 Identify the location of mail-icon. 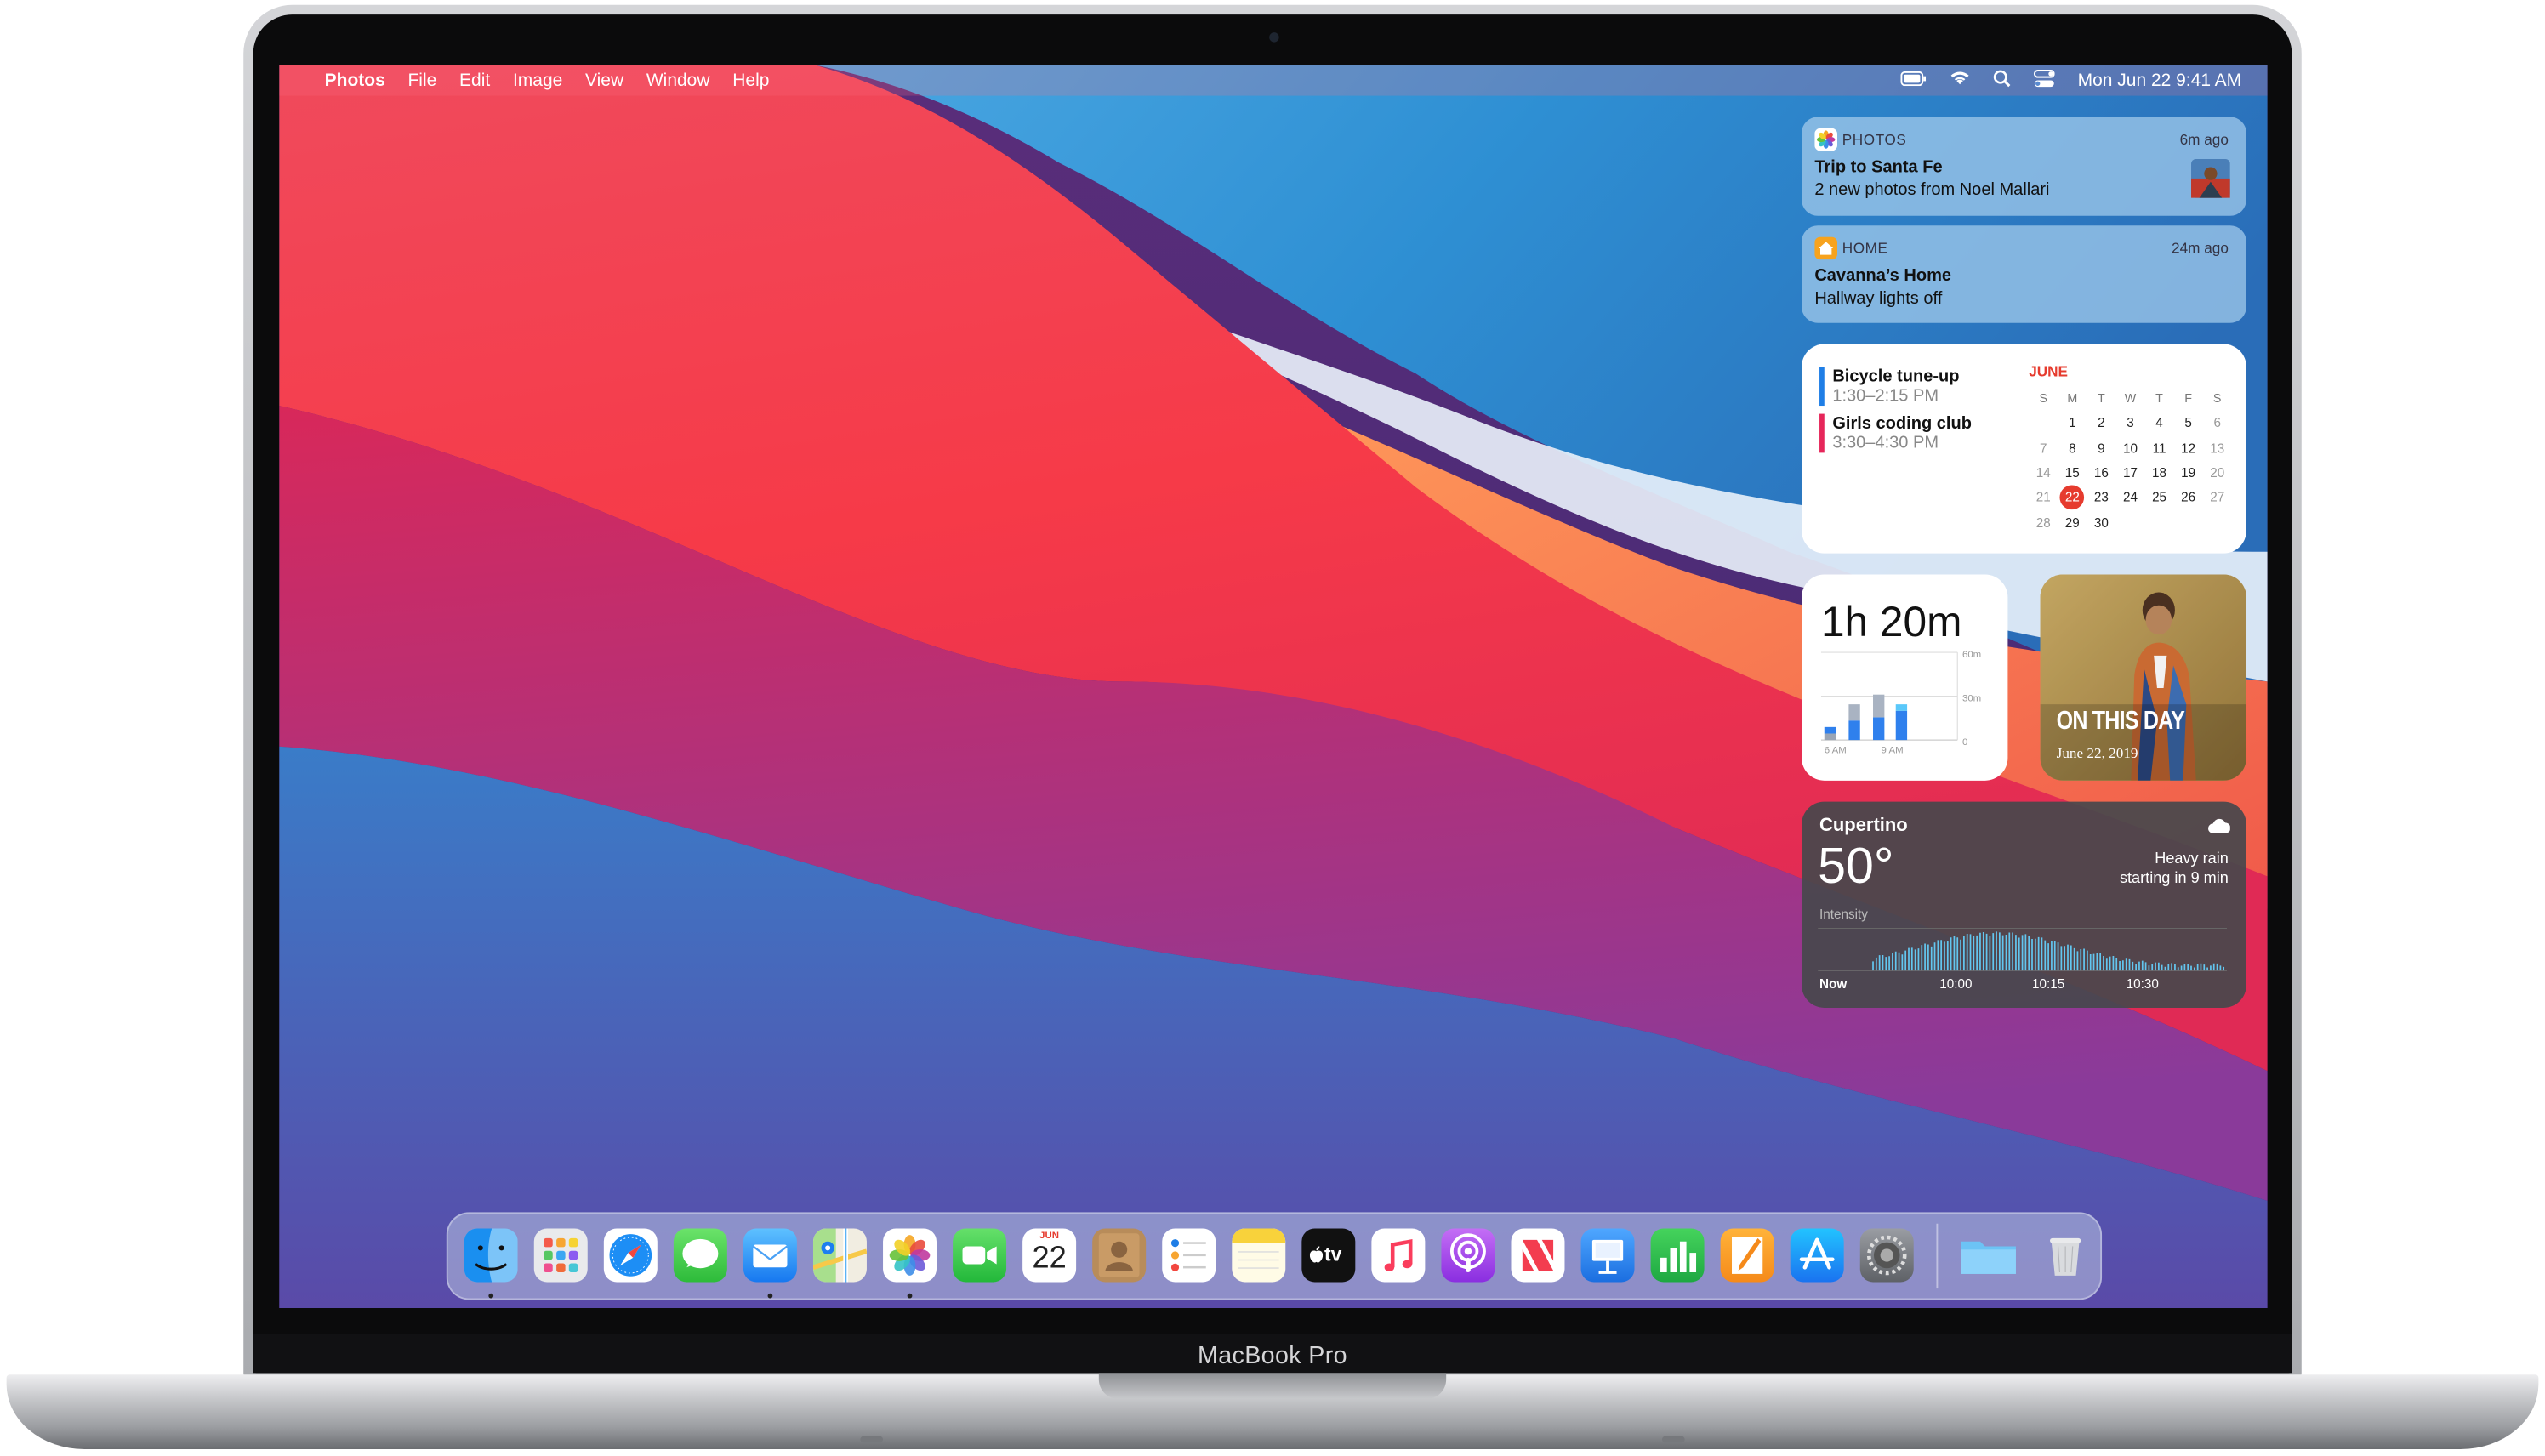
(770, 1255).